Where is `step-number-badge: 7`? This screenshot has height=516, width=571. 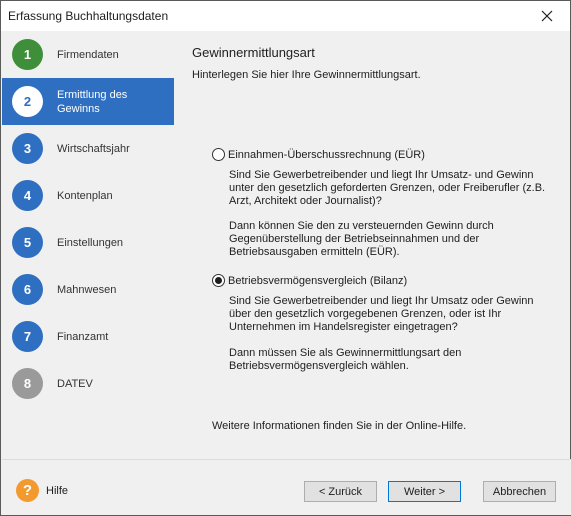
step-number-badge: 7 is located at coordinates (27, 336).